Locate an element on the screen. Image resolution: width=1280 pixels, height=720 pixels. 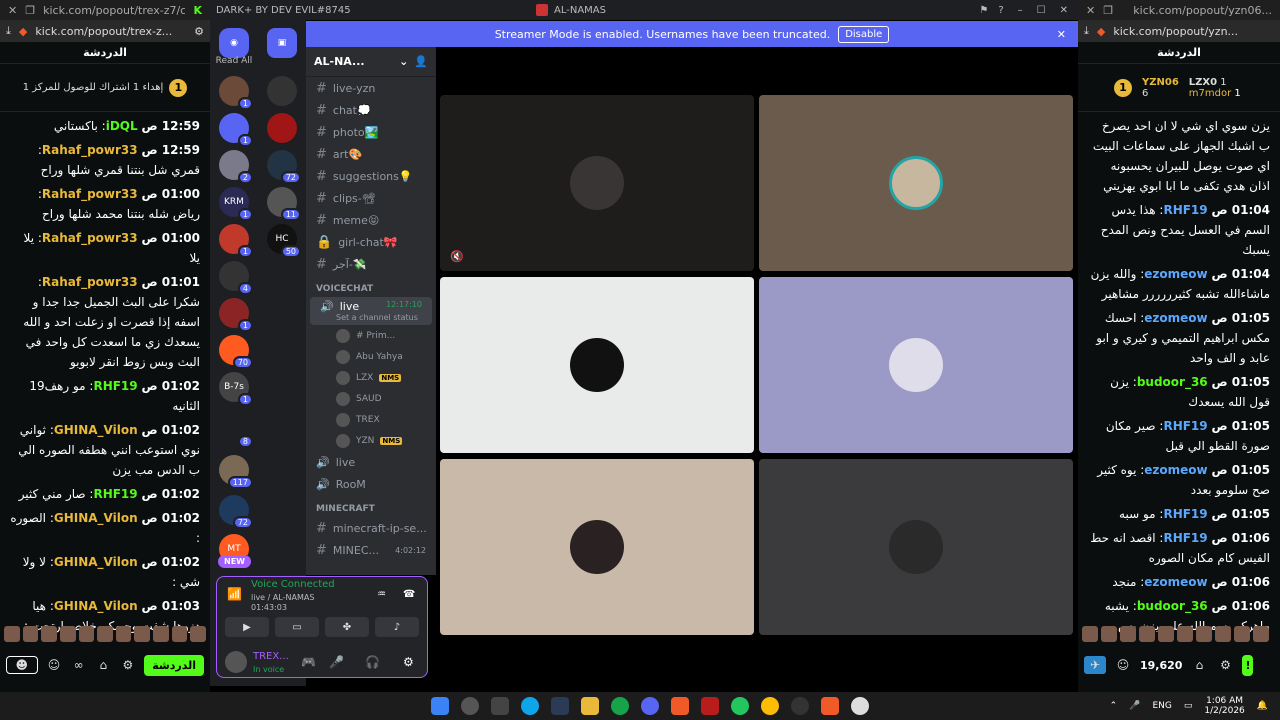
add-member-icon: 👤 is located at coordinates (421, 61).